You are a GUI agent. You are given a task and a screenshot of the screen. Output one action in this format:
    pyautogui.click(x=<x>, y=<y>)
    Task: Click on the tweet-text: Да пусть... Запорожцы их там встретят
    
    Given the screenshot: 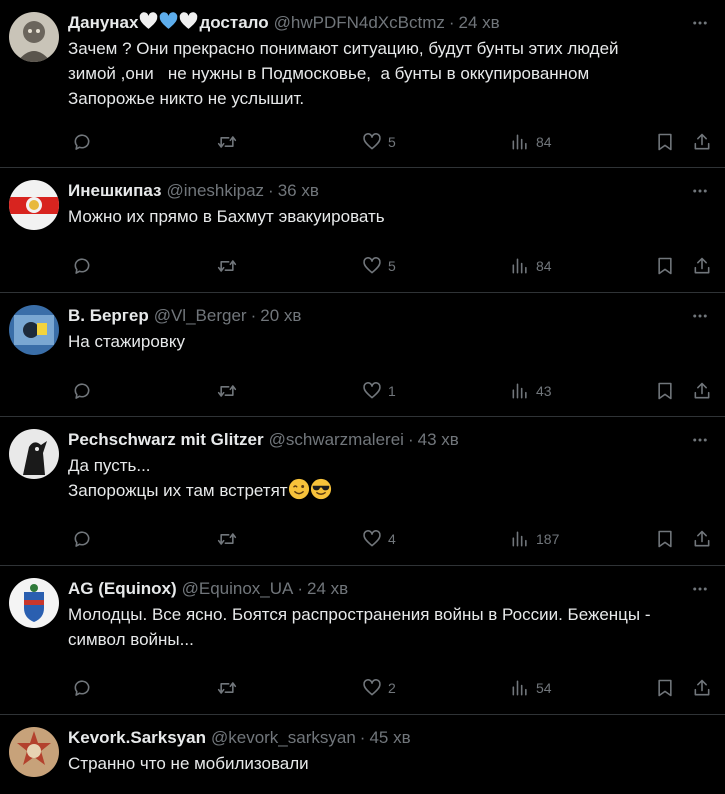 What is the action you would take?
    pyautogui.click(x=388, y=478)
    